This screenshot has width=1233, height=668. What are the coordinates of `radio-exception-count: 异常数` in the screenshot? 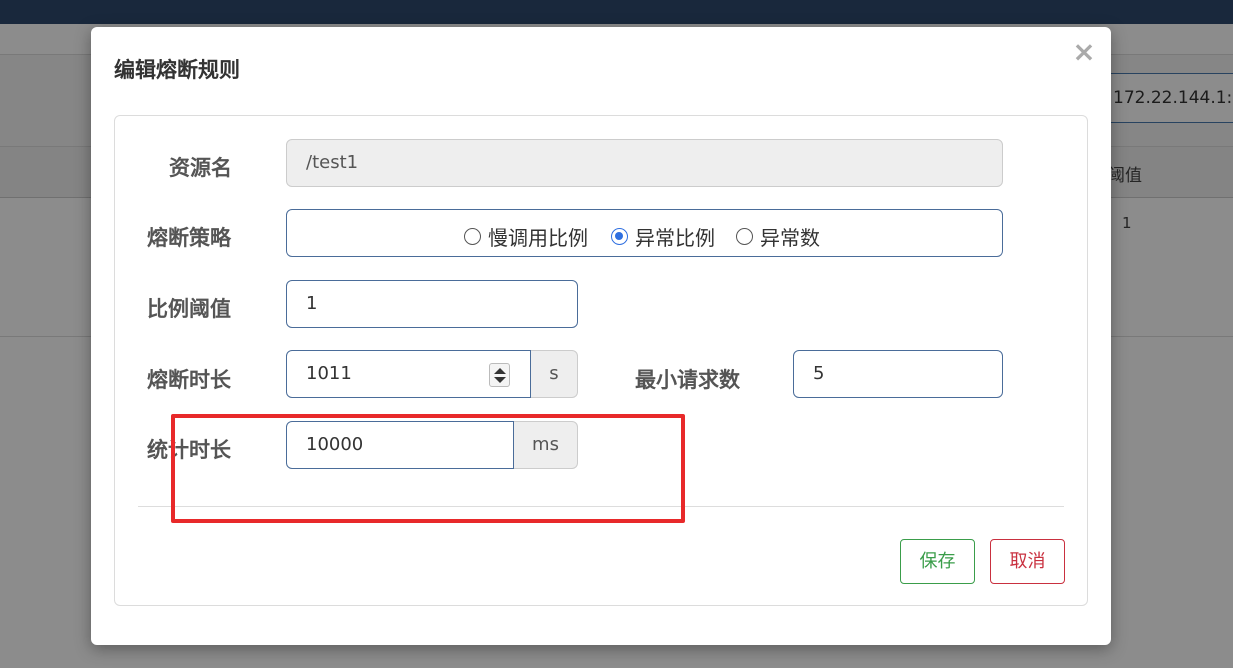 It's located at (778, 236).